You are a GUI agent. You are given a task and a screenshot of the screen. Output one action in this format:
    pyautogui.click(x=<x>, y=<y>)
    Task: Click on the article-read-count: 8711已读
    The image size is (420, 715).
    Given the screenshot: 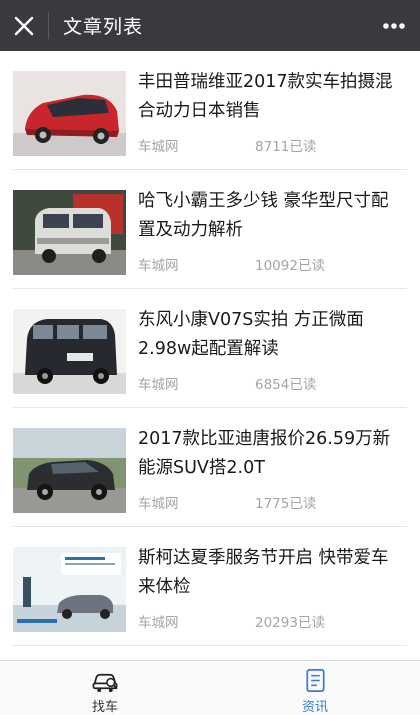 What is the action you would take?
    pyautogui.click(x=286, y=147)
    